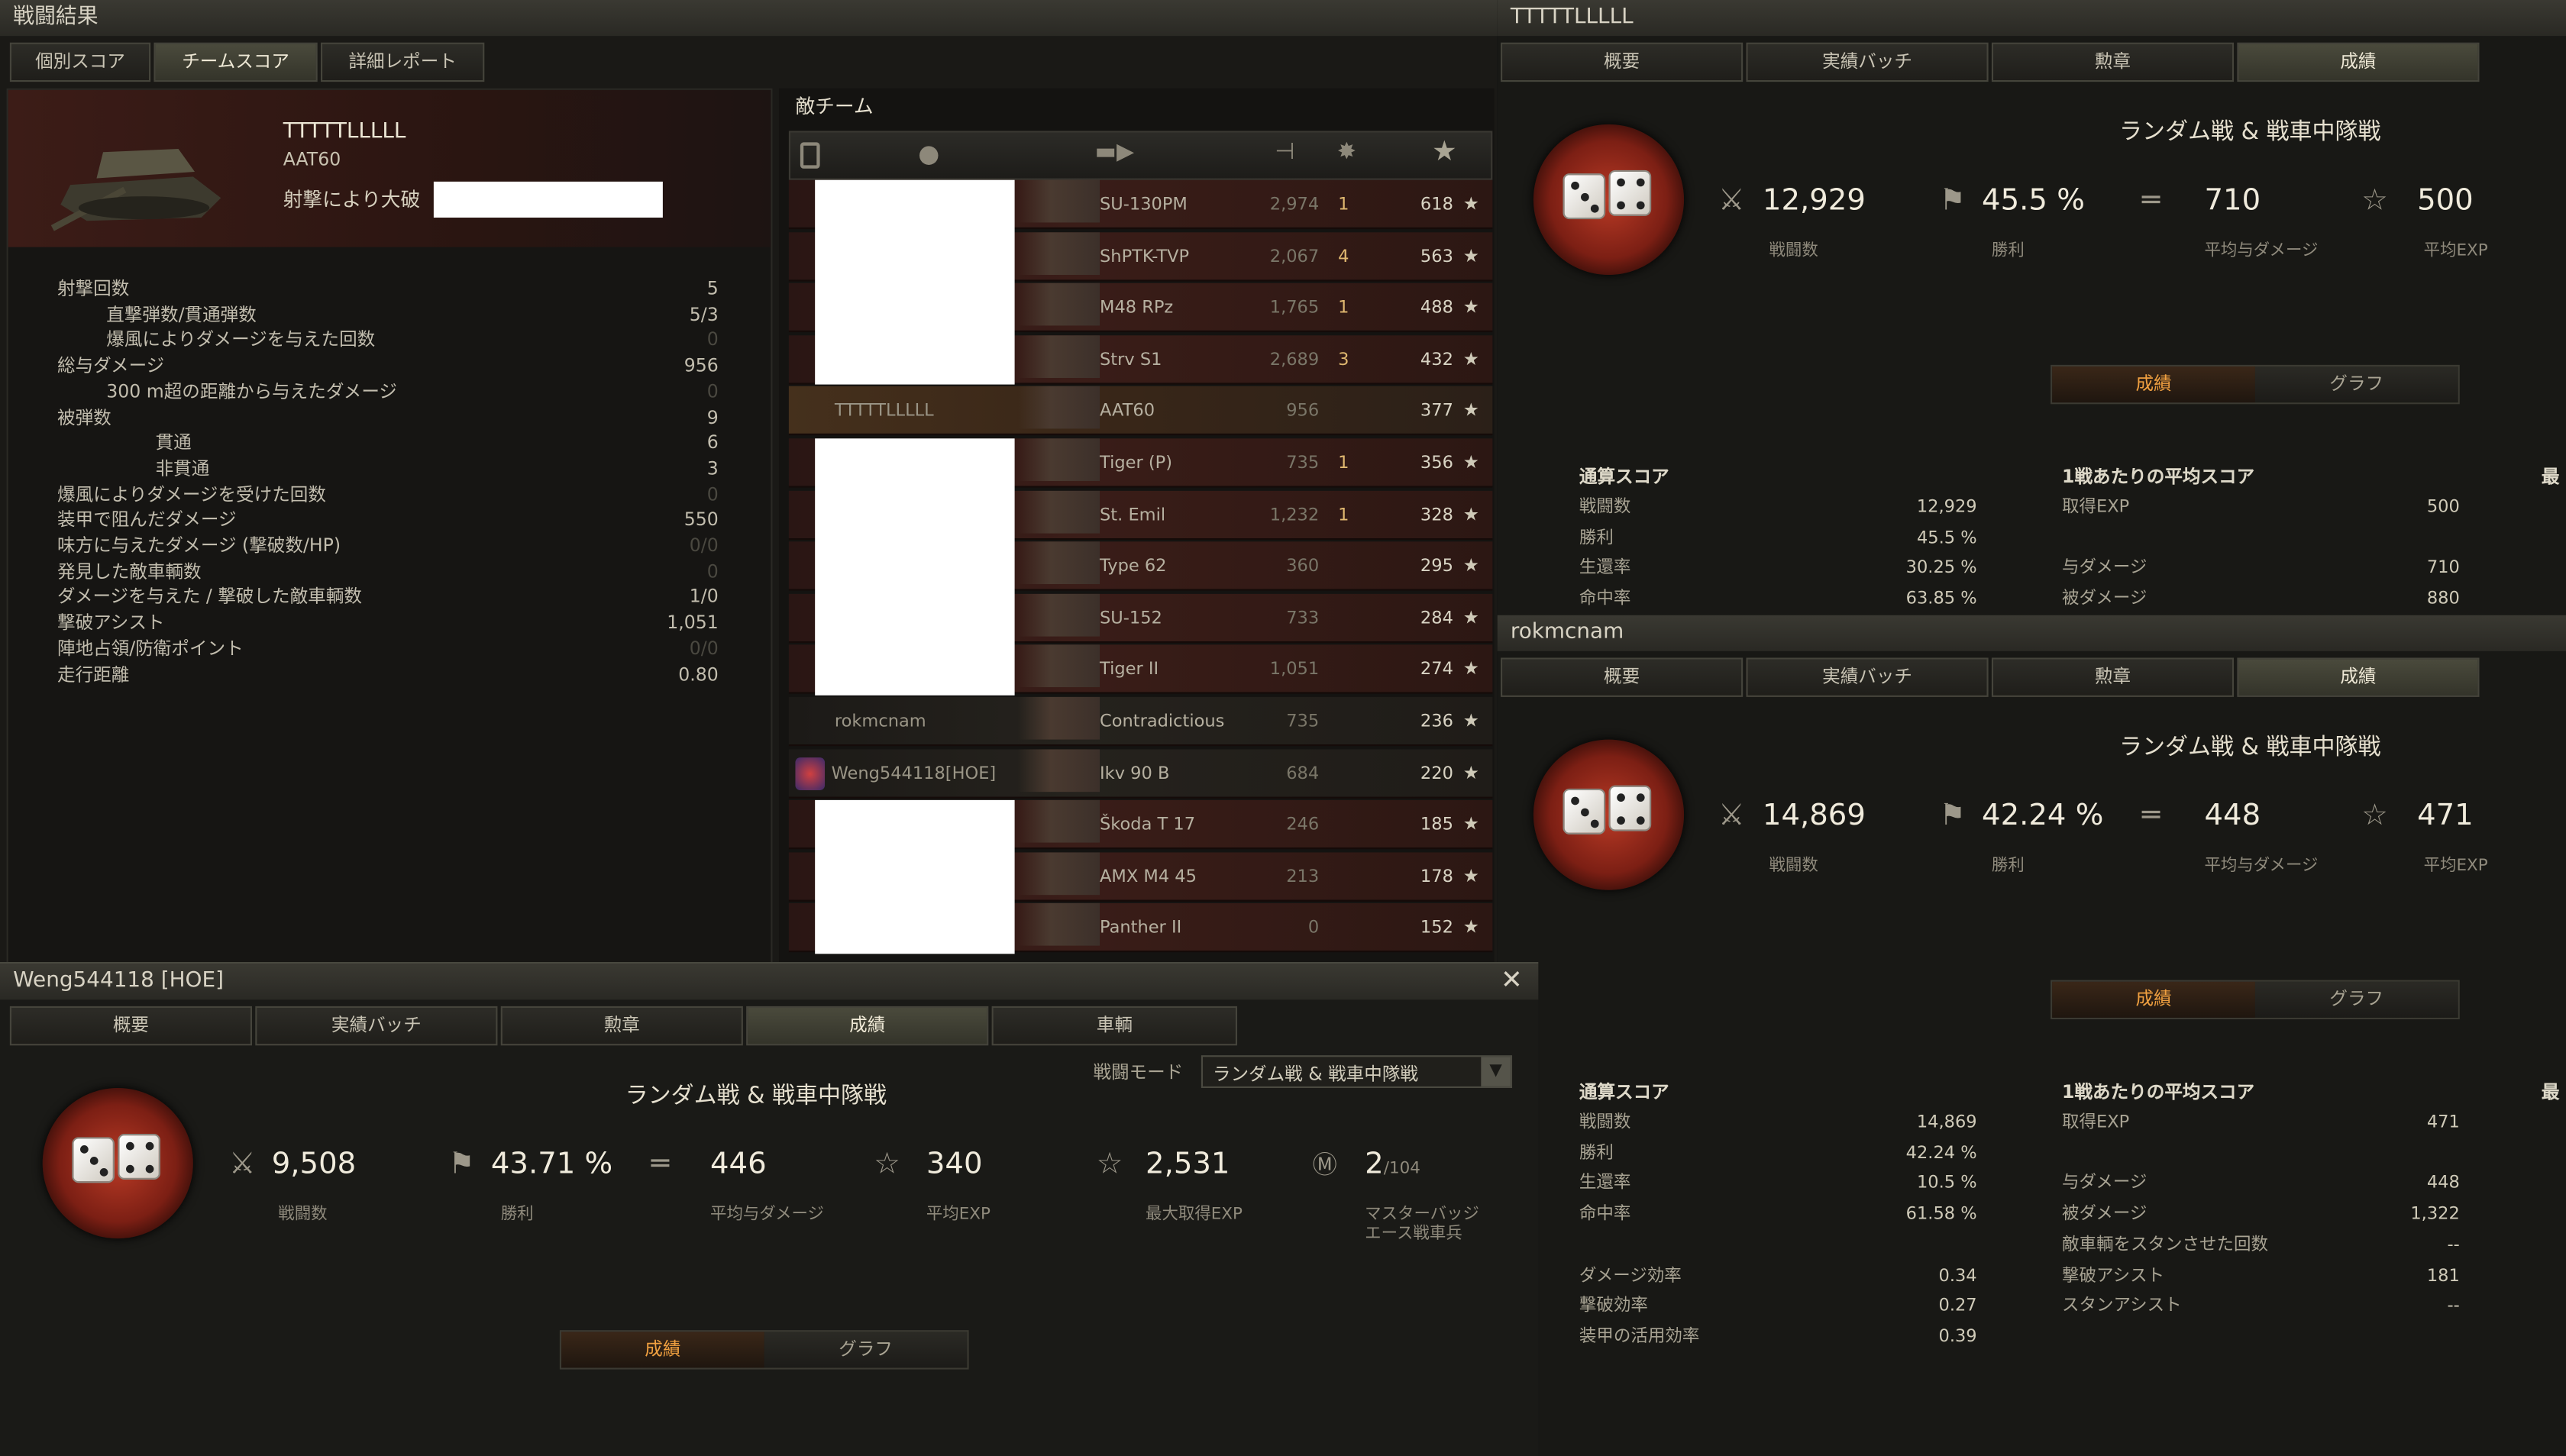 This screenshot has width=2566, height=1456. Describe the element at coordinates (1624, 1092) in the screenshot. I see `total-score-title: 通算スコア` at that location.